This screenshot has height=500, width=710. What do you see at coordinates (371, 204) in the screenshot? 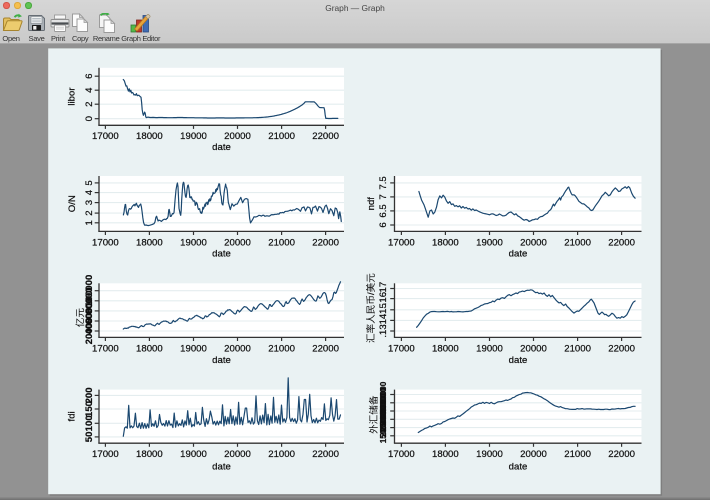
I see `svg-text: ndf` at bounding box center [371, 204].